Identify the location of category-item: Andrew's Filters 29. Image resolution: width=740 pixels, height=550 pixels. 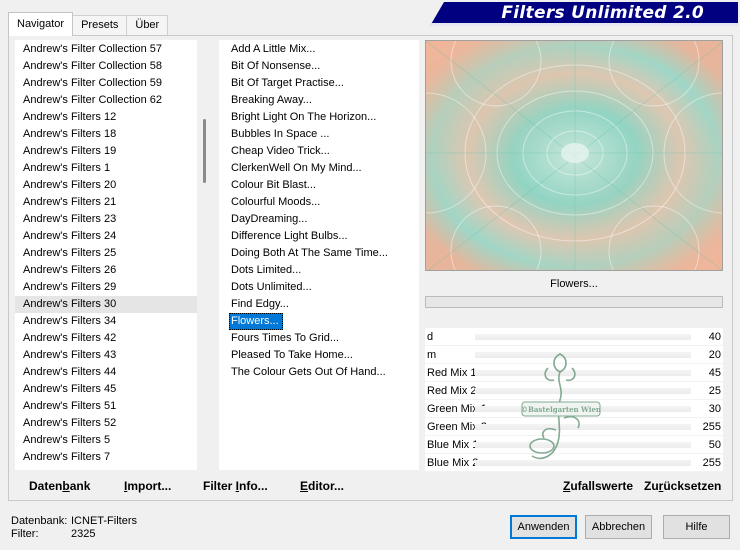
(106, 287).